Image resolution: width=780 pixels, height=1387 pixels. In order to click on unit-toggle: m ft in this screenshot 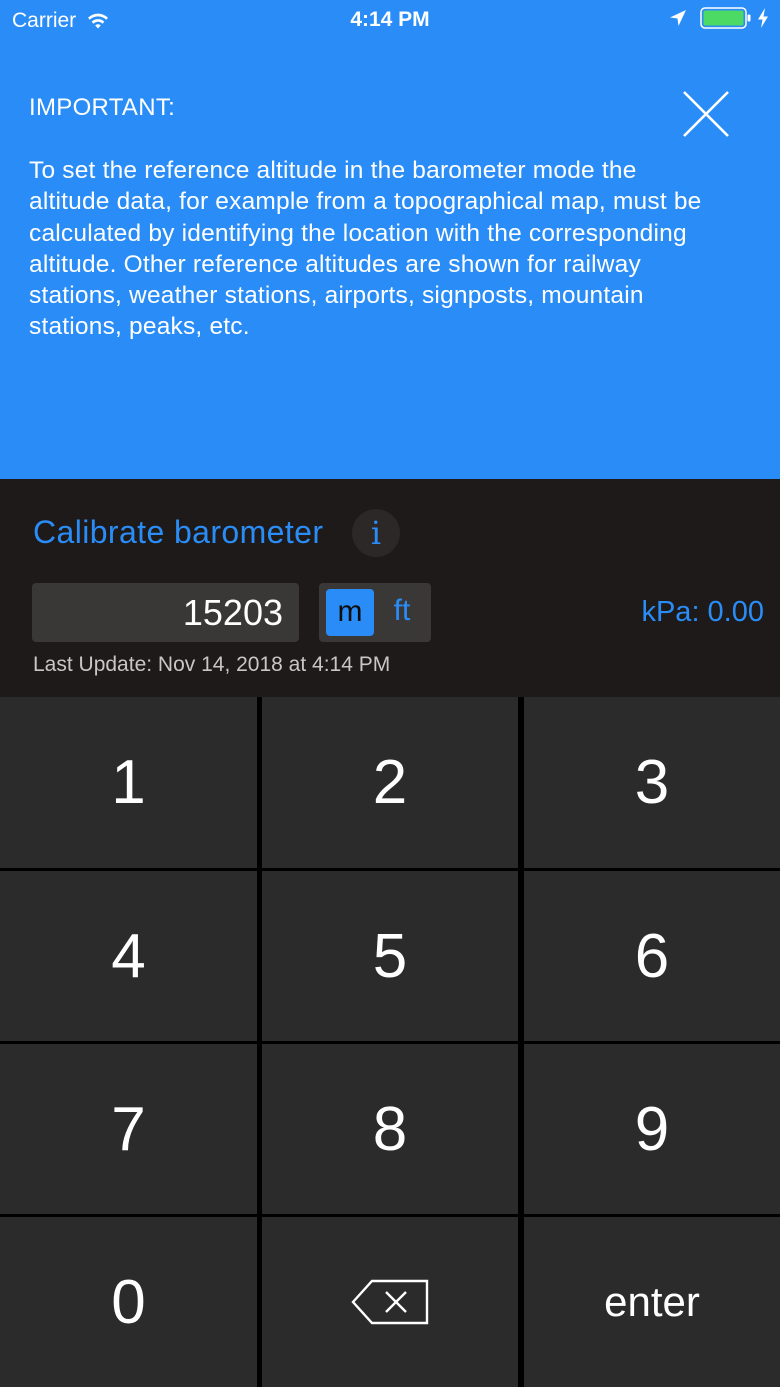, I will do `click(375, 612)`.